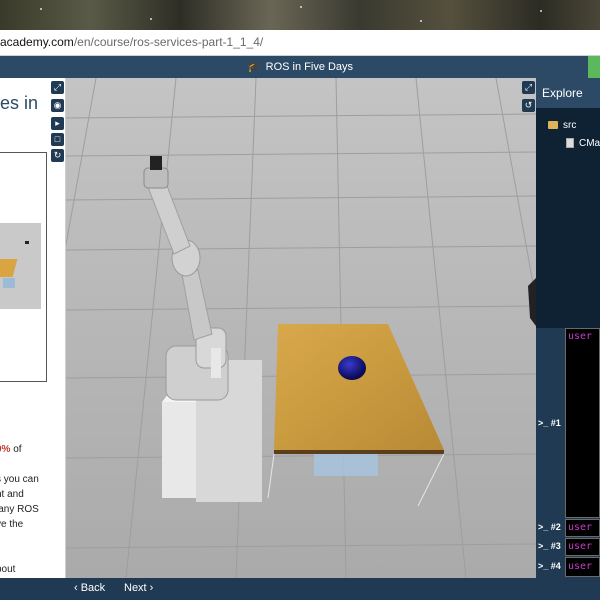  I want to click on thumbnail-shadow, so click(9, 283).